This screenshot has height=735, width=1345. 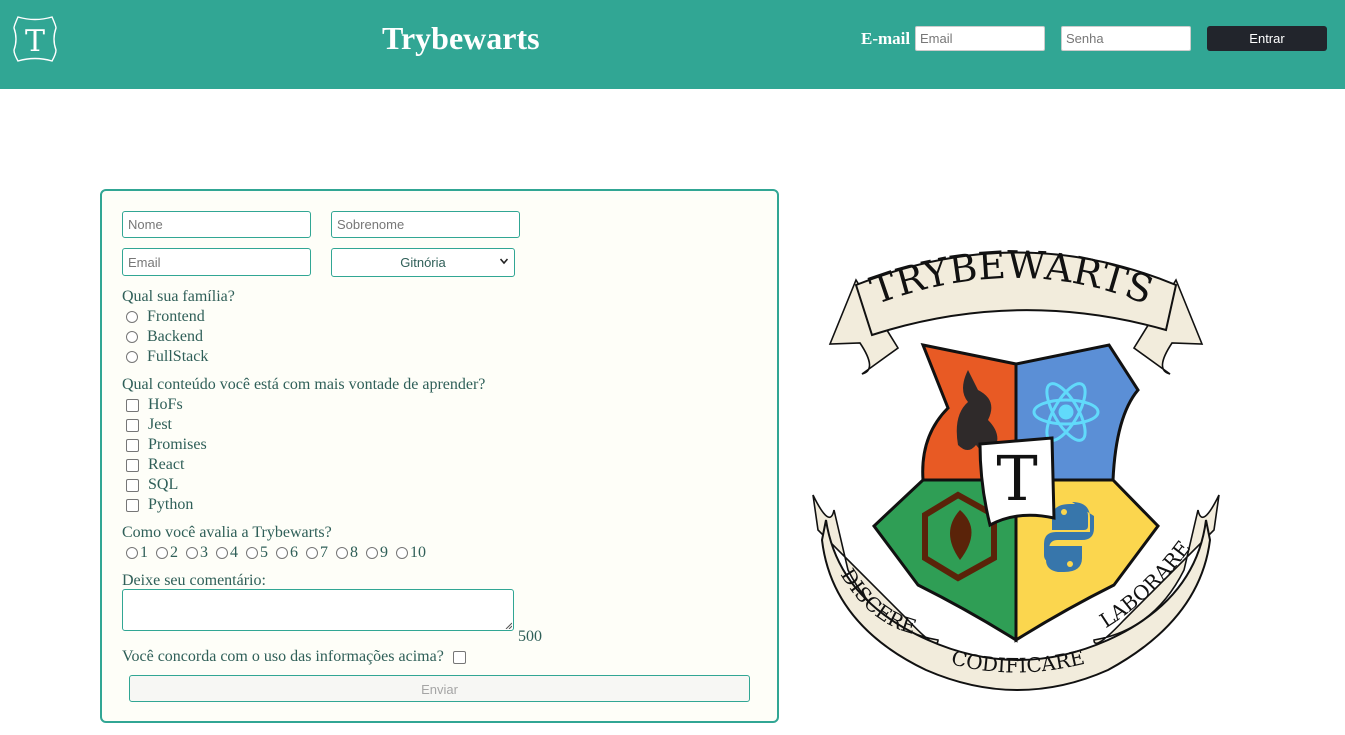 I want to click on rate-option: 9, so click(x=377, y=553).